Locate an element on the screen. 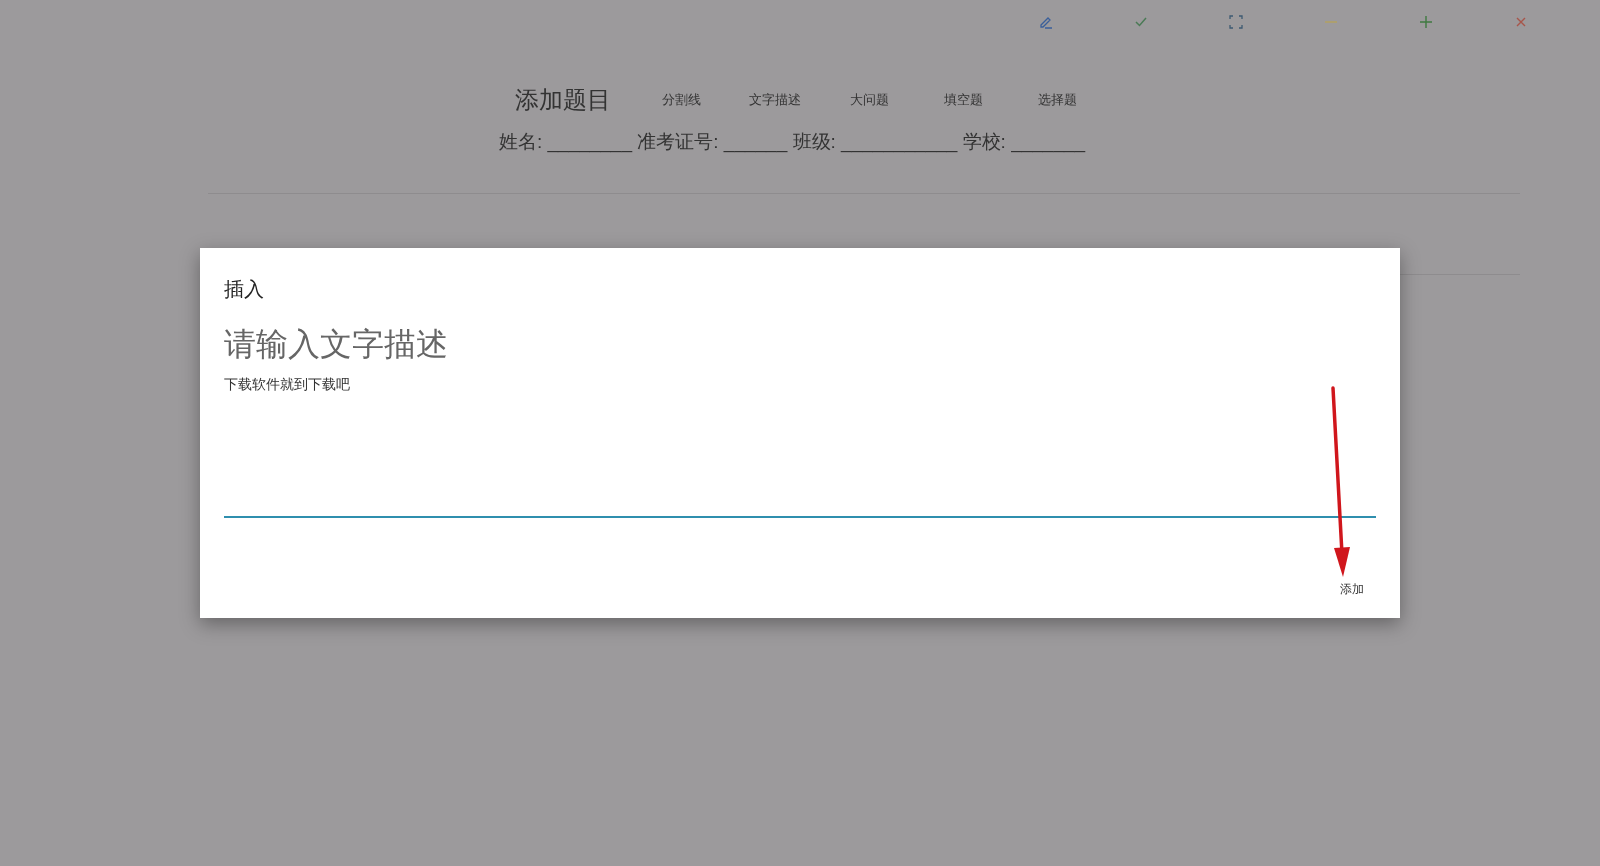 Image resolution: width=1600 pixels, height=866 pixels. floating-label: 请输入文字描述 is located at coordinates (336, 344).